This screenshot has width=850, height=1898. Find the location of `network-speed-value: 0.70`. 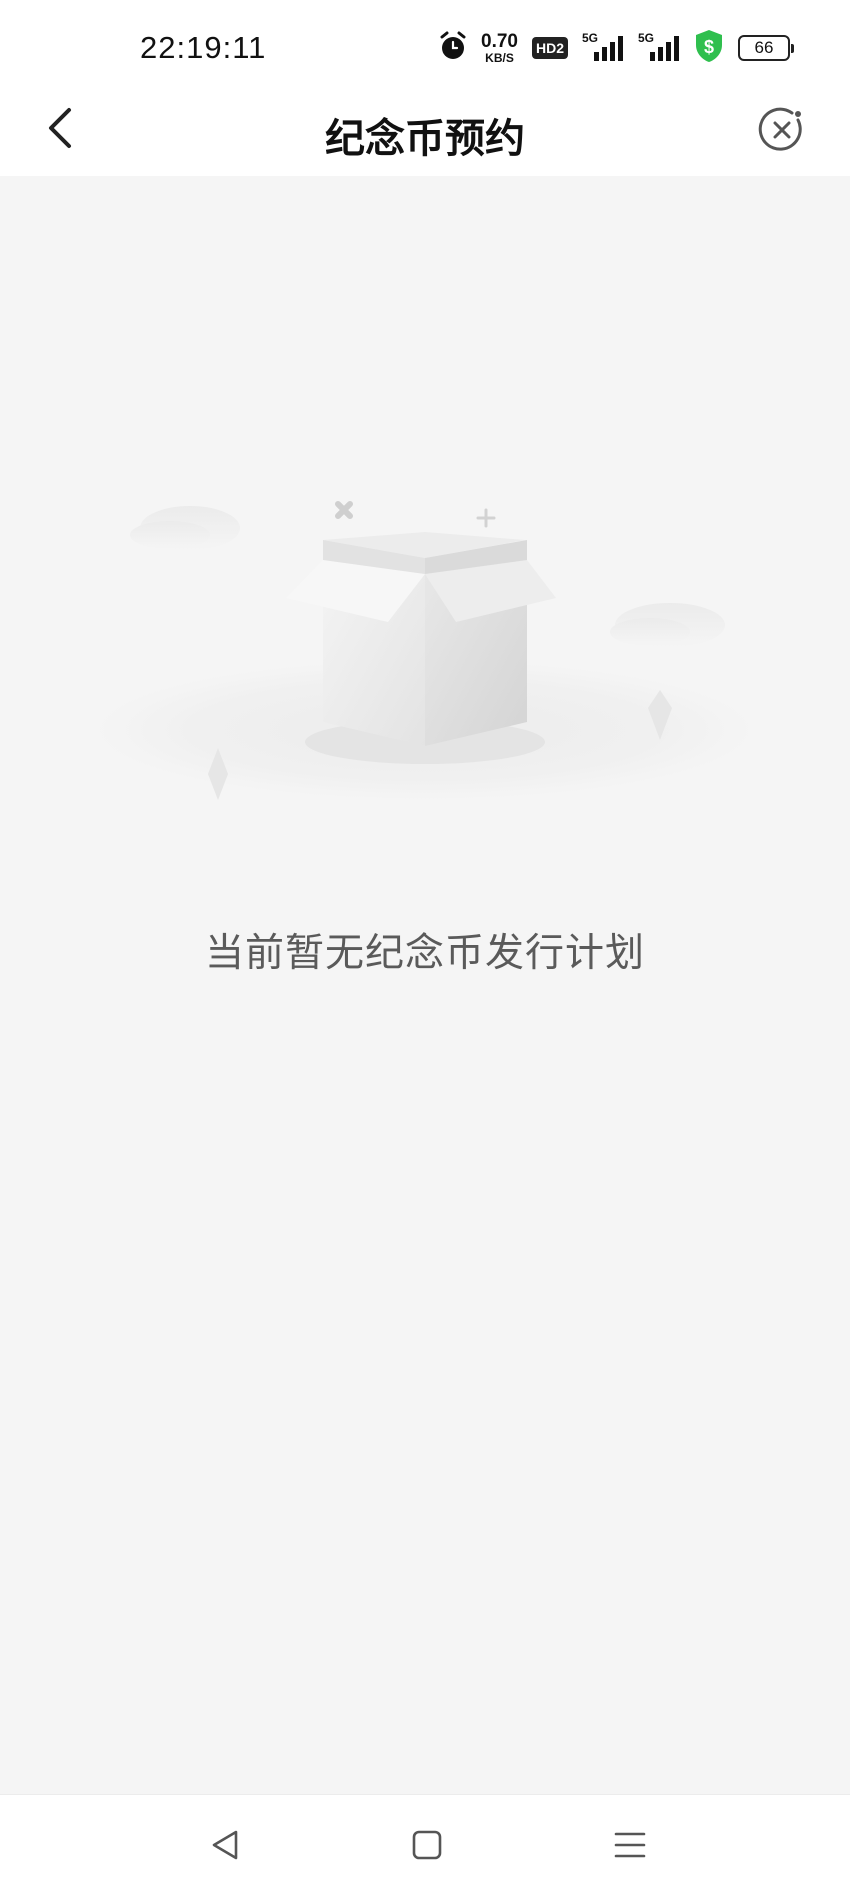

network-speed-value: 0.70 is located at coordinates (499, 41).